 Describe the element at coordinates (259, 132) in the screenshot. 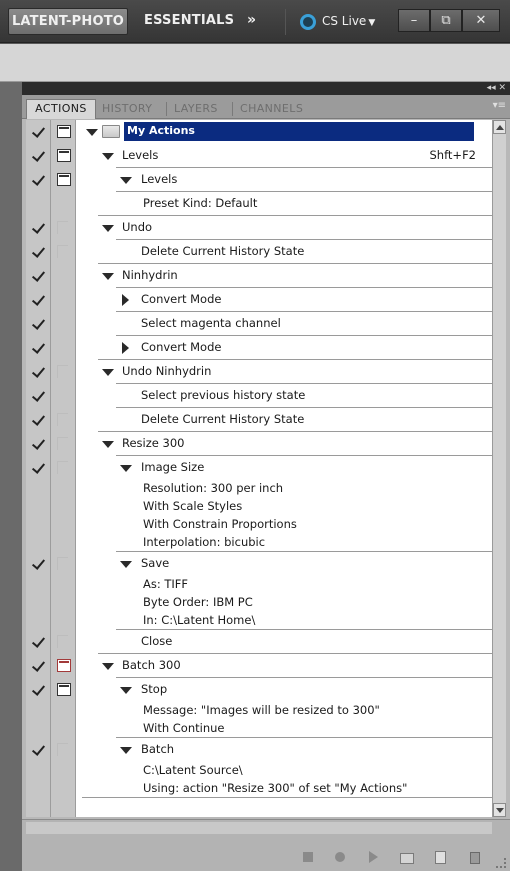

I see `action-set-row: My Actions` at that location.